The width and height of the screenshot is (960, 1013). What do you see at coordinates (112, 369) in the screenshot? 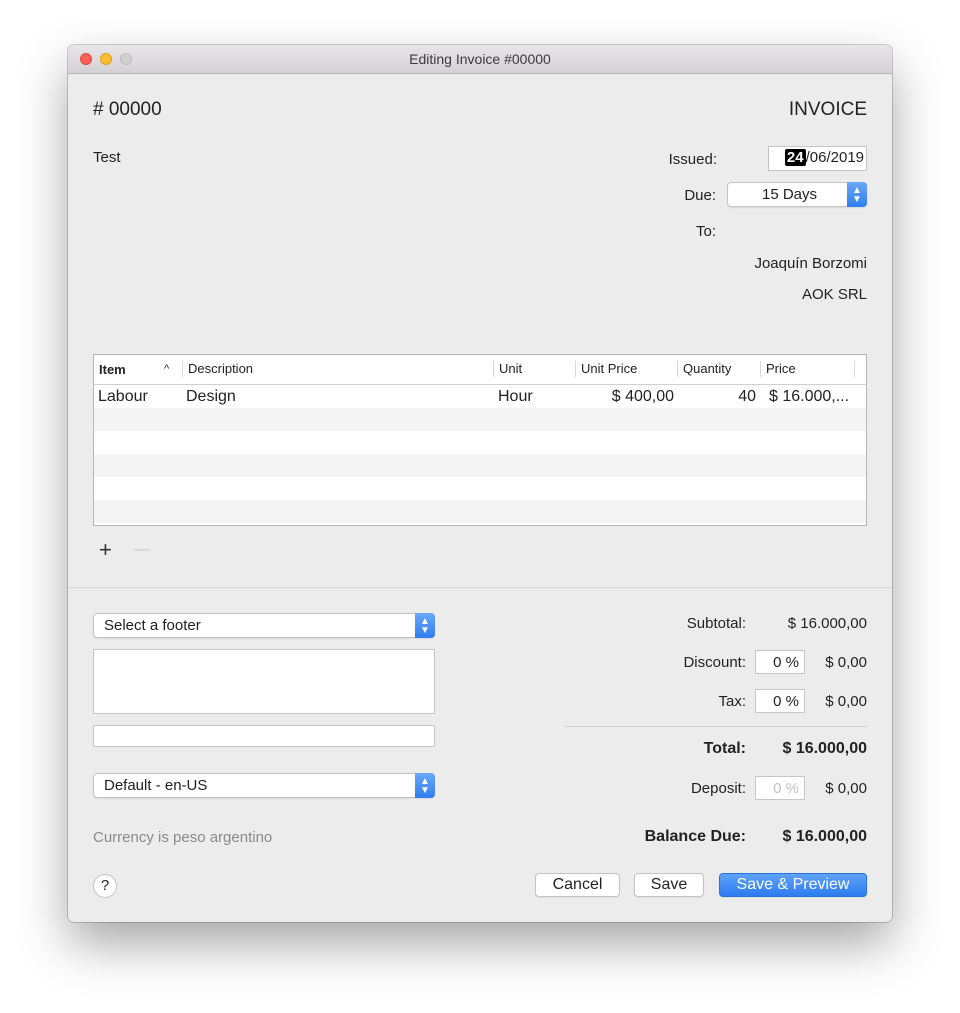
I see `column-header-item: Item` at bounding box center [112, 369].